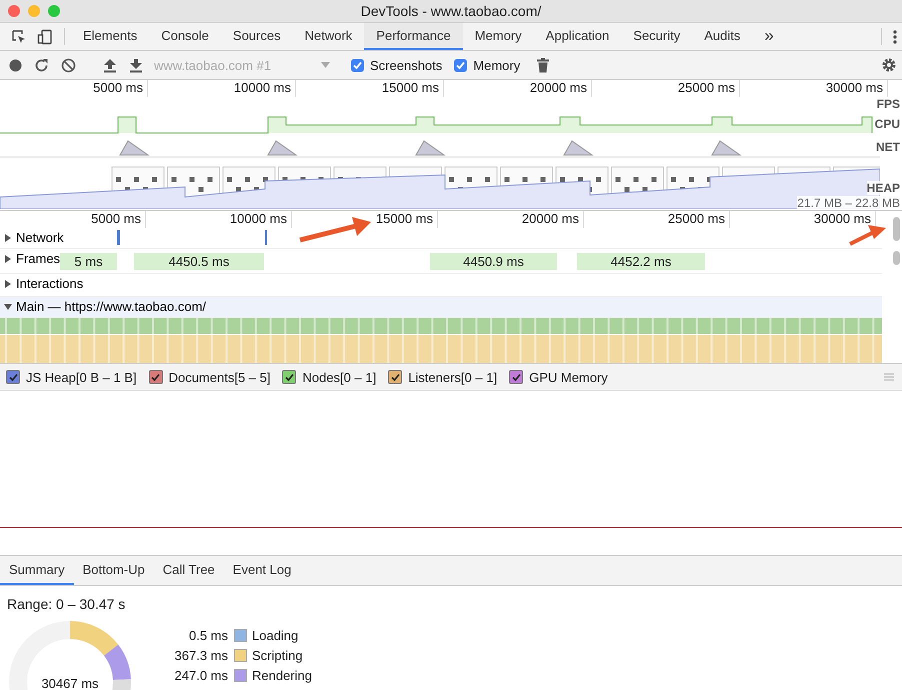 The image size is (902, 690). Describe the element at coordinates (32, 237) in the screenshot. I see `track-toggle: Network` at that location.